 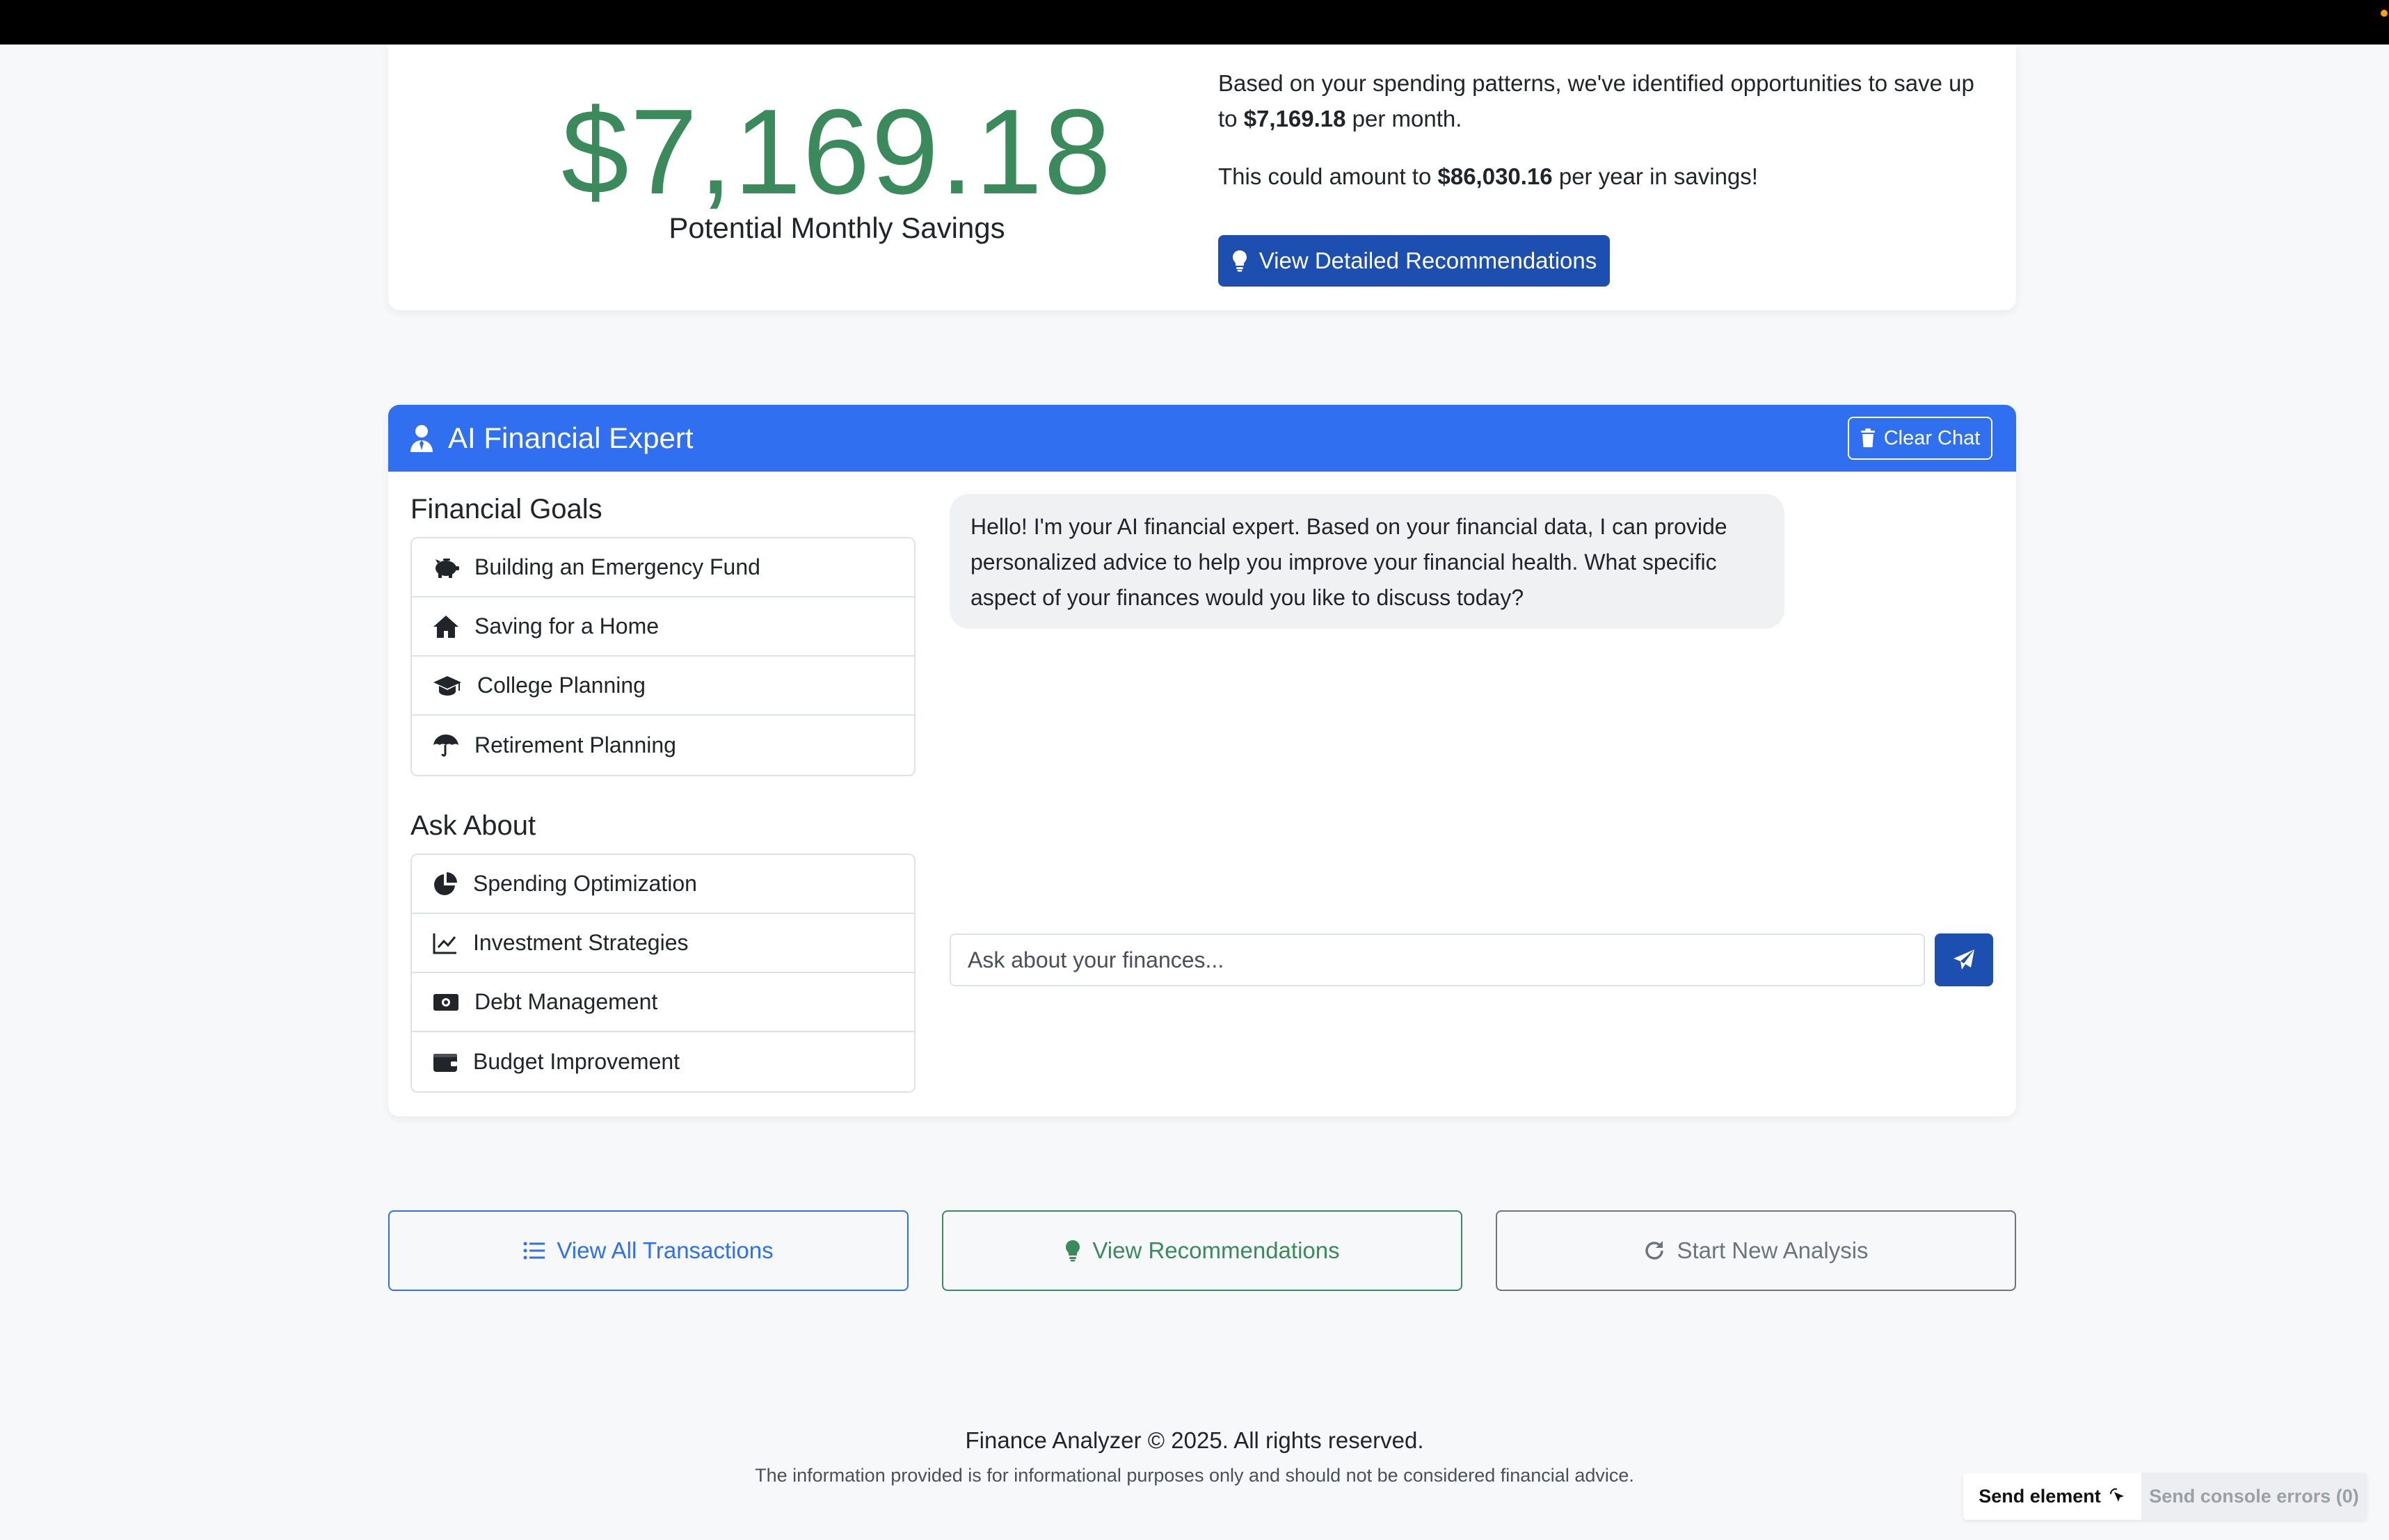 I want to click on wallet-icon, so click(x=445, y=1062).